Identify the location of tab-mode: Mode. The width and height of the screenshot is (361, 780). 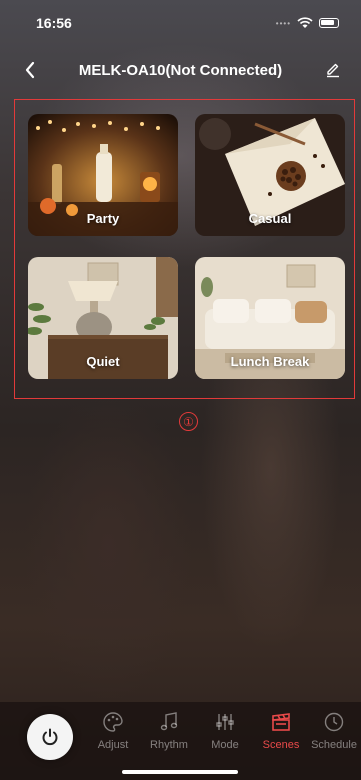
(225, 736).